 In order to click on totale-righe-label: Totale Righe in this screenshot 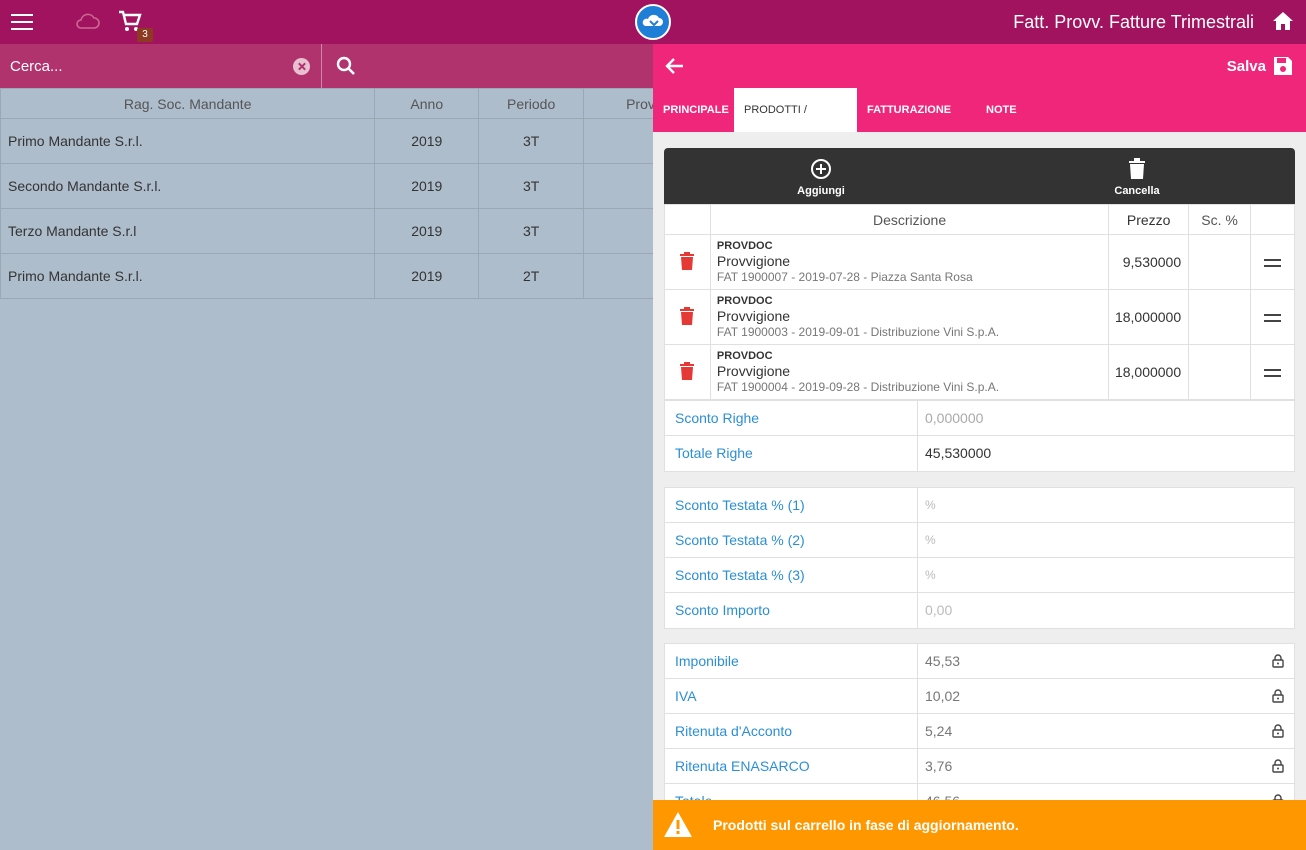, I will do `click(714, 453)`.